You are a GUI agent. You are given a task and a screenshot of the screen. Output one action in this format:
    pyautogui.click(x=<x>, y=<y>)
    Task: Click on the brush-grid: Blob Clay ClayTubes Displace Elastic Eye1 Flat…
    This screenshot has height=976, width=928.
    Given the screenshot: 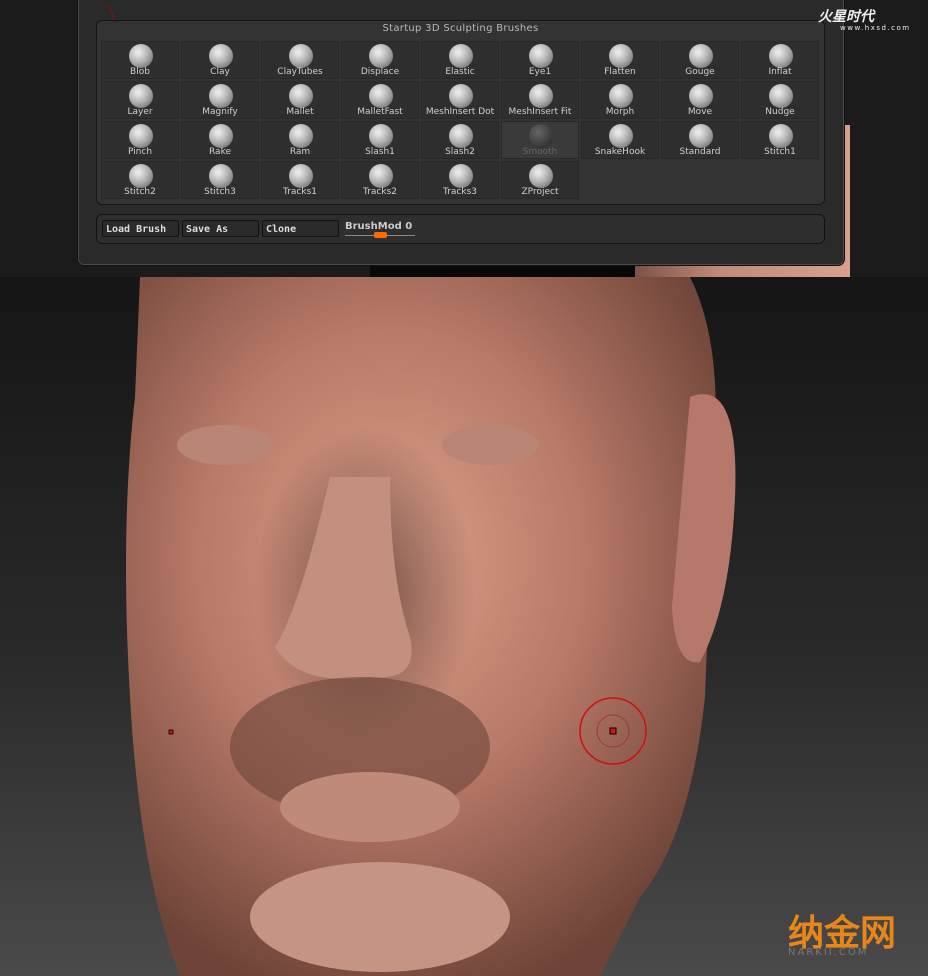 What is the action you would take?
    pyautogui.click(x=460, y=120)
    